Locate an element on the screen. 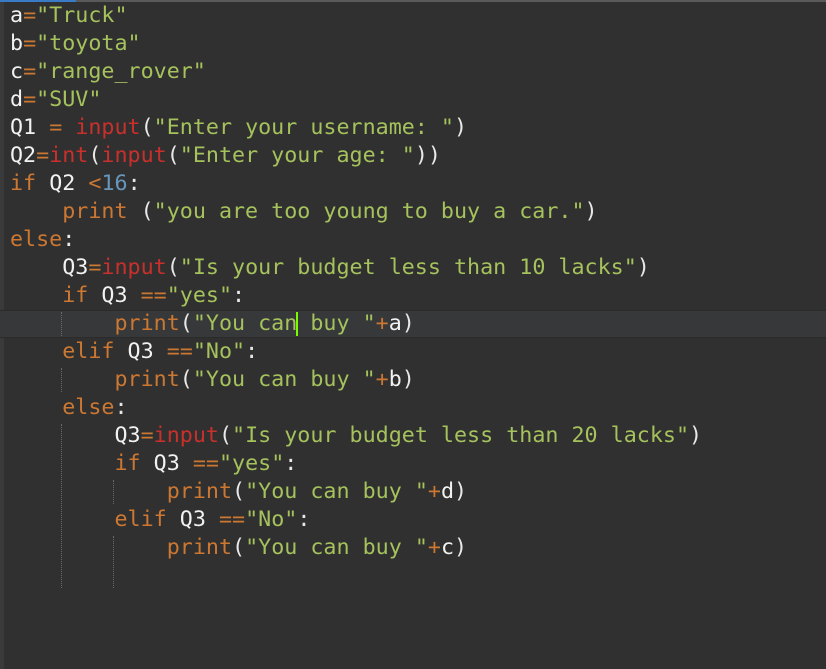 The width and height of the screenshot is (826, 669). code-line: print("You can buy "+c) is located at coordinates (413, 548).